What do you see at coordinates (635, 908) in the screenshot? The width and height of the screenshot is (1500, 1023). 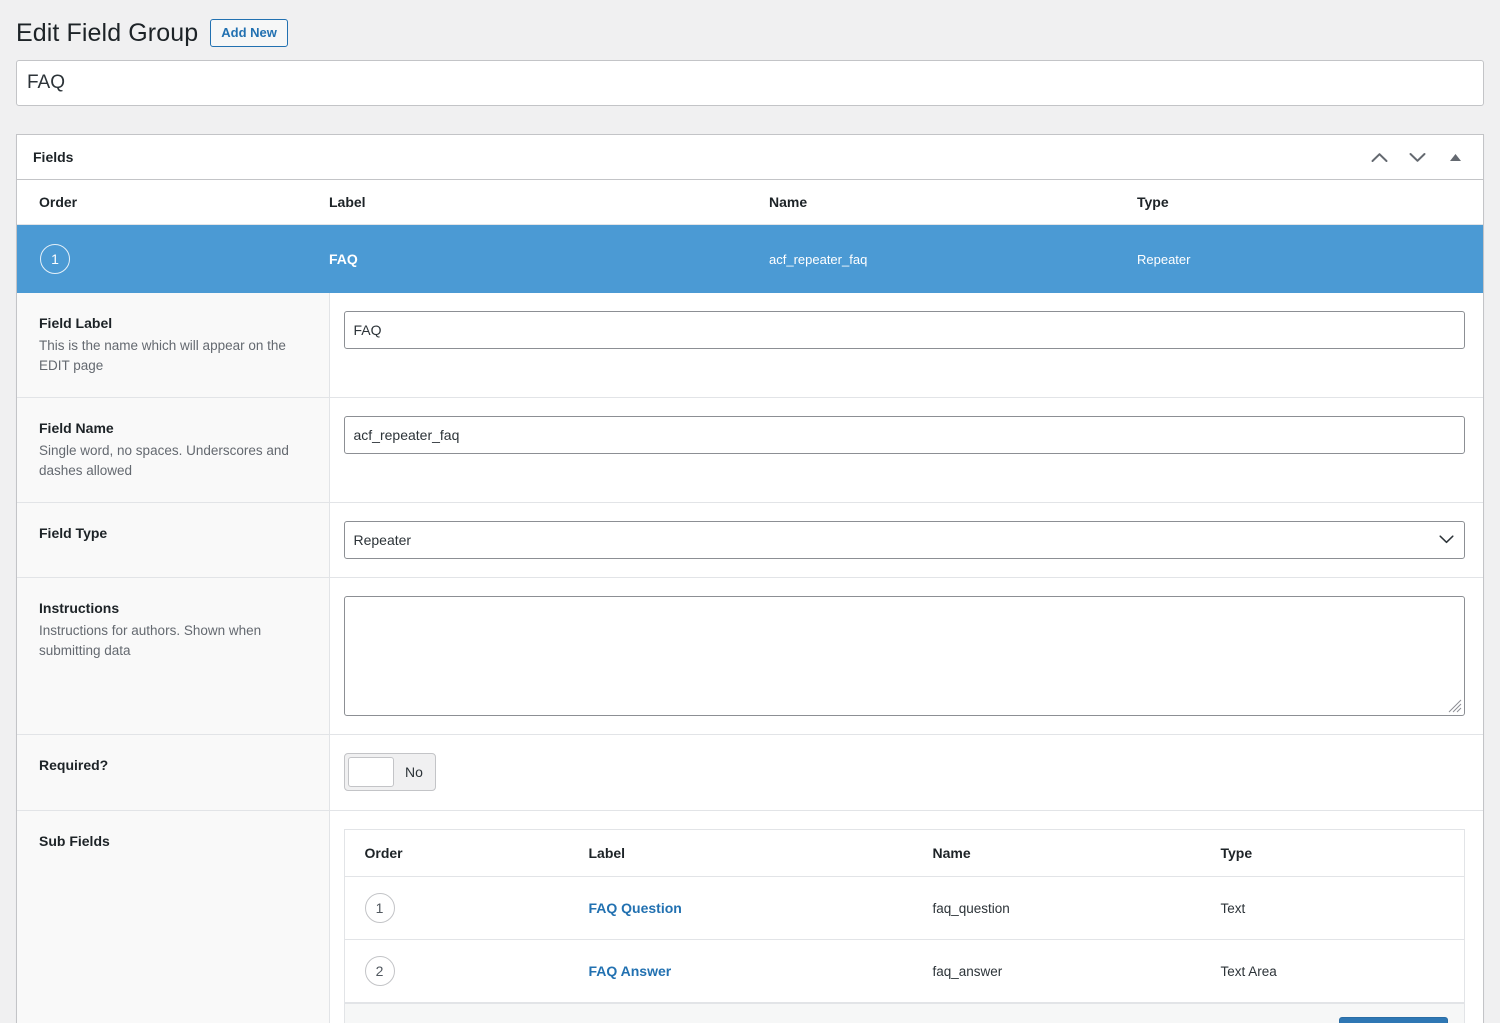 I see `sub-field-label-link: FAQ Question` at bounding box center [635, 908].